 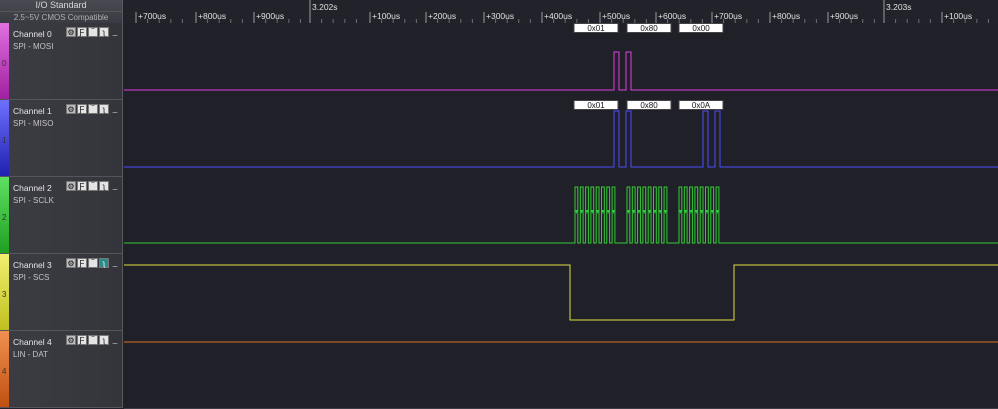 What do you see at coordinates (115, 109) in the screenshot?
I see `channel-1-low-level-trigger-icon: _` at bounding box center [115, 109].